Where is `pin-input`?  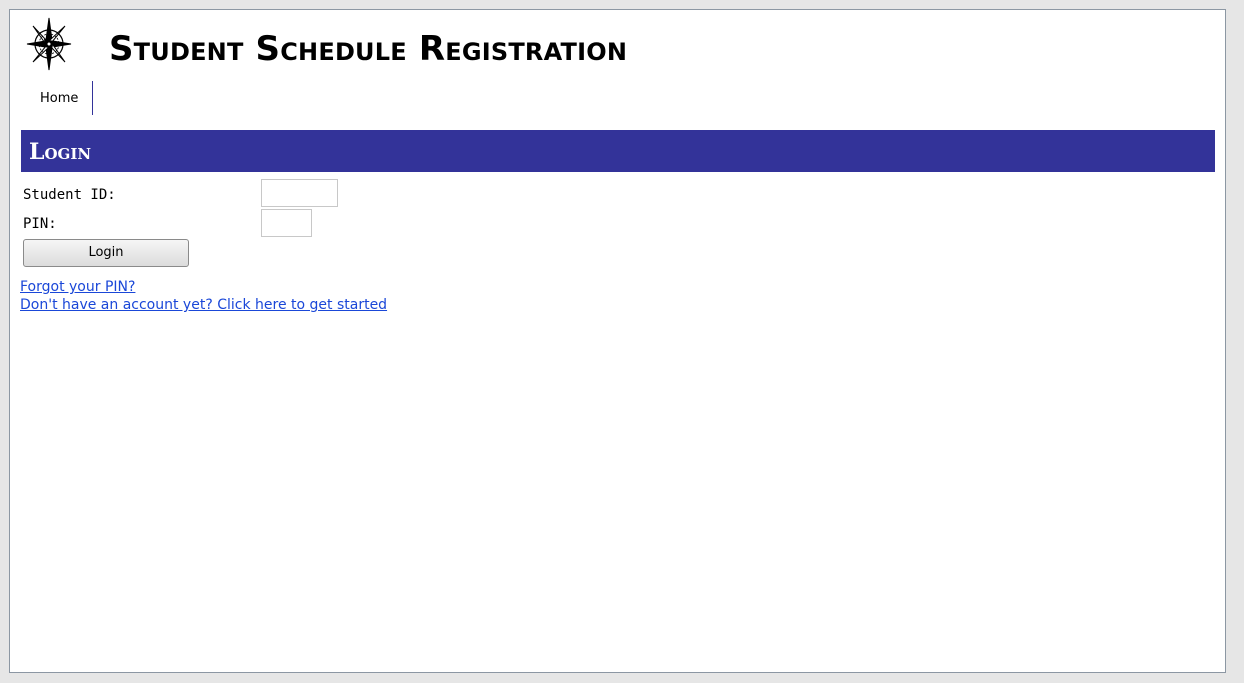
pin-input is located at coordinates (286, 223).